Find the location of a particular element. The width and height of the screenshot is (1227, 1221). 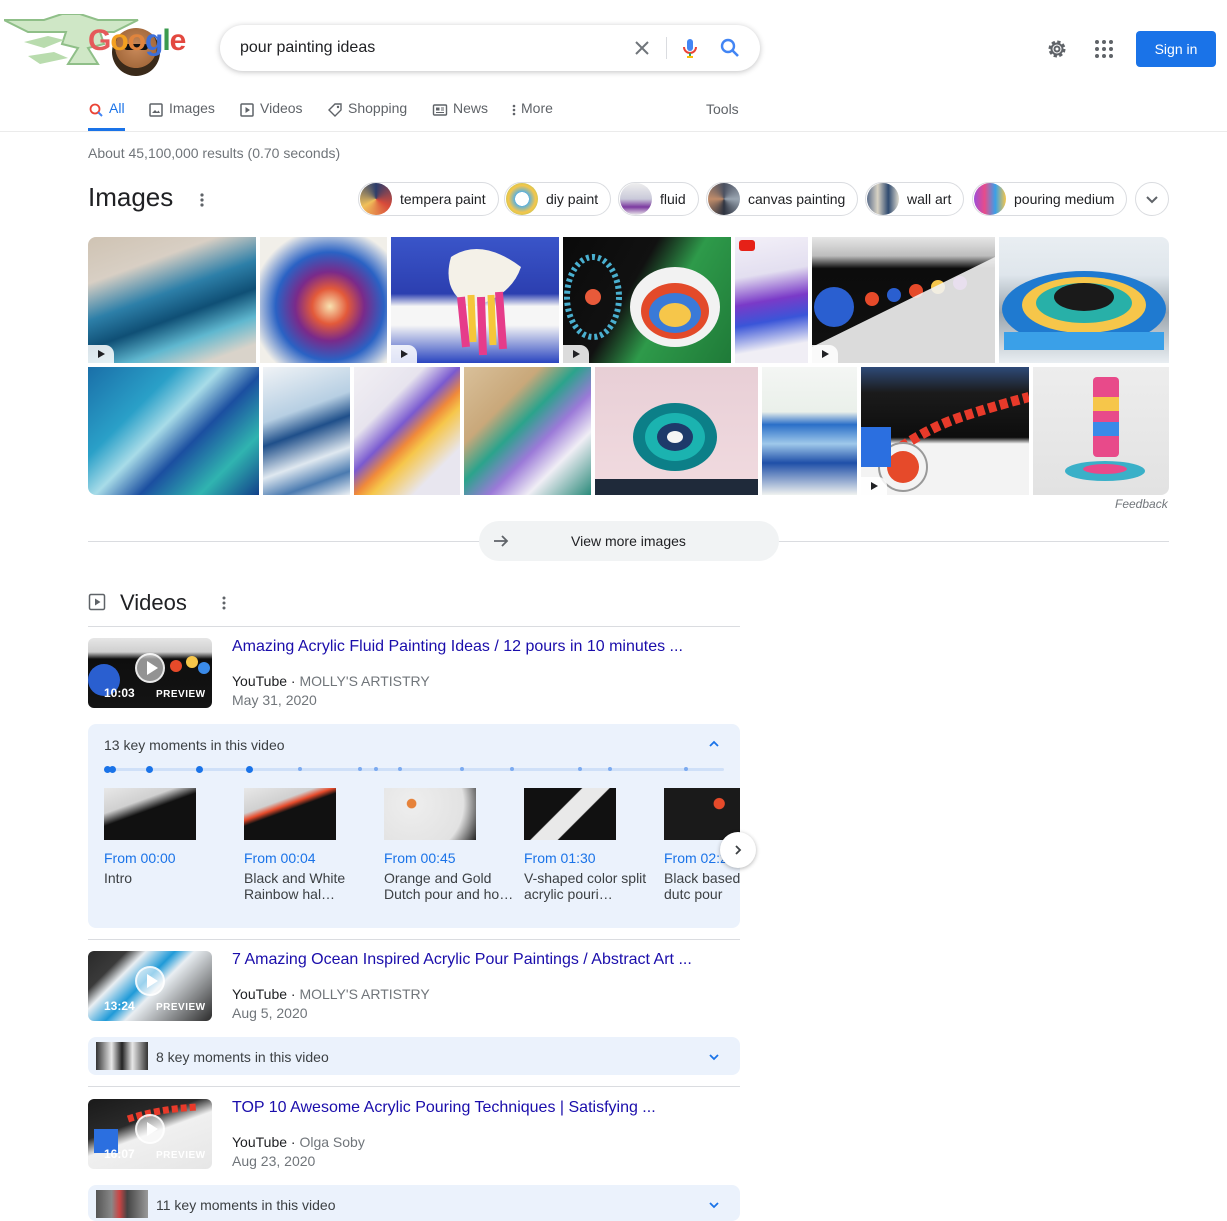

chip-canvas-painting: canvas painting is located at coordinates (782, 199).